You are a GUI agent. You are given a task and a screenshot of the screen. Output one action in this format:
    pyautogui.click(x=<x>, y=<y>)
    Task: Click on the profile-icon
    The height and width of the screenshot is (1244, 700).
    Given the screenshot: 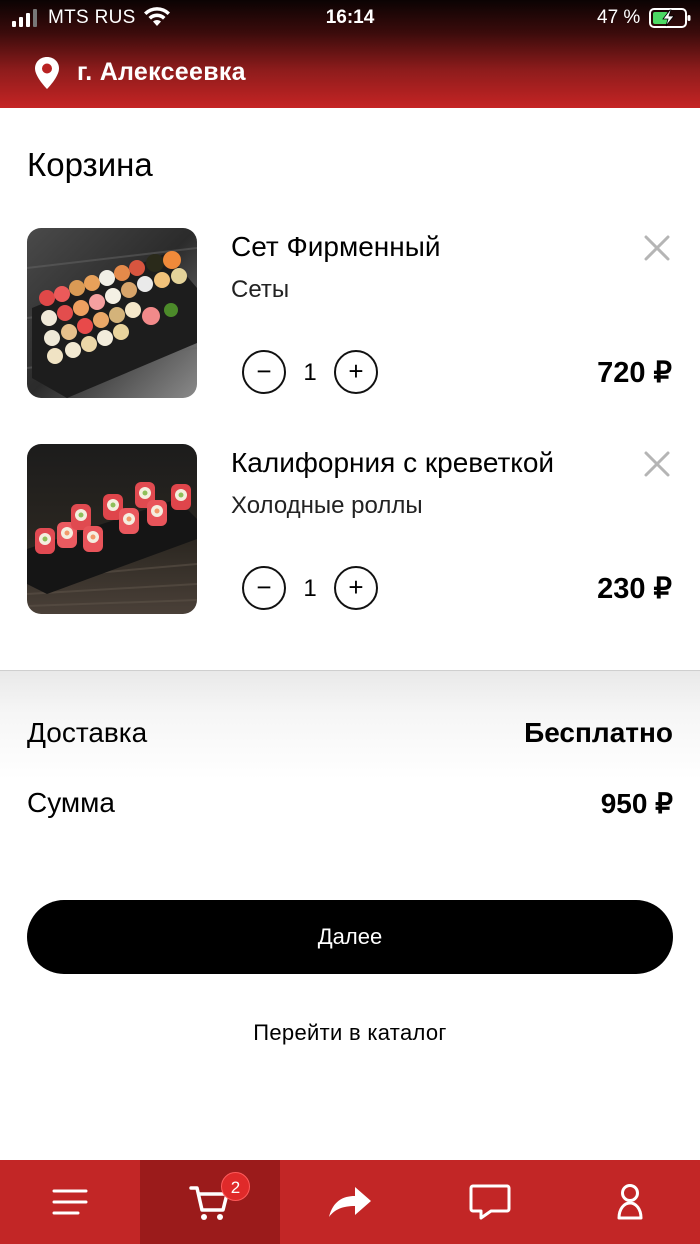 What is the action you would take?
    pyautogui.click(x=630, y=1202)
    